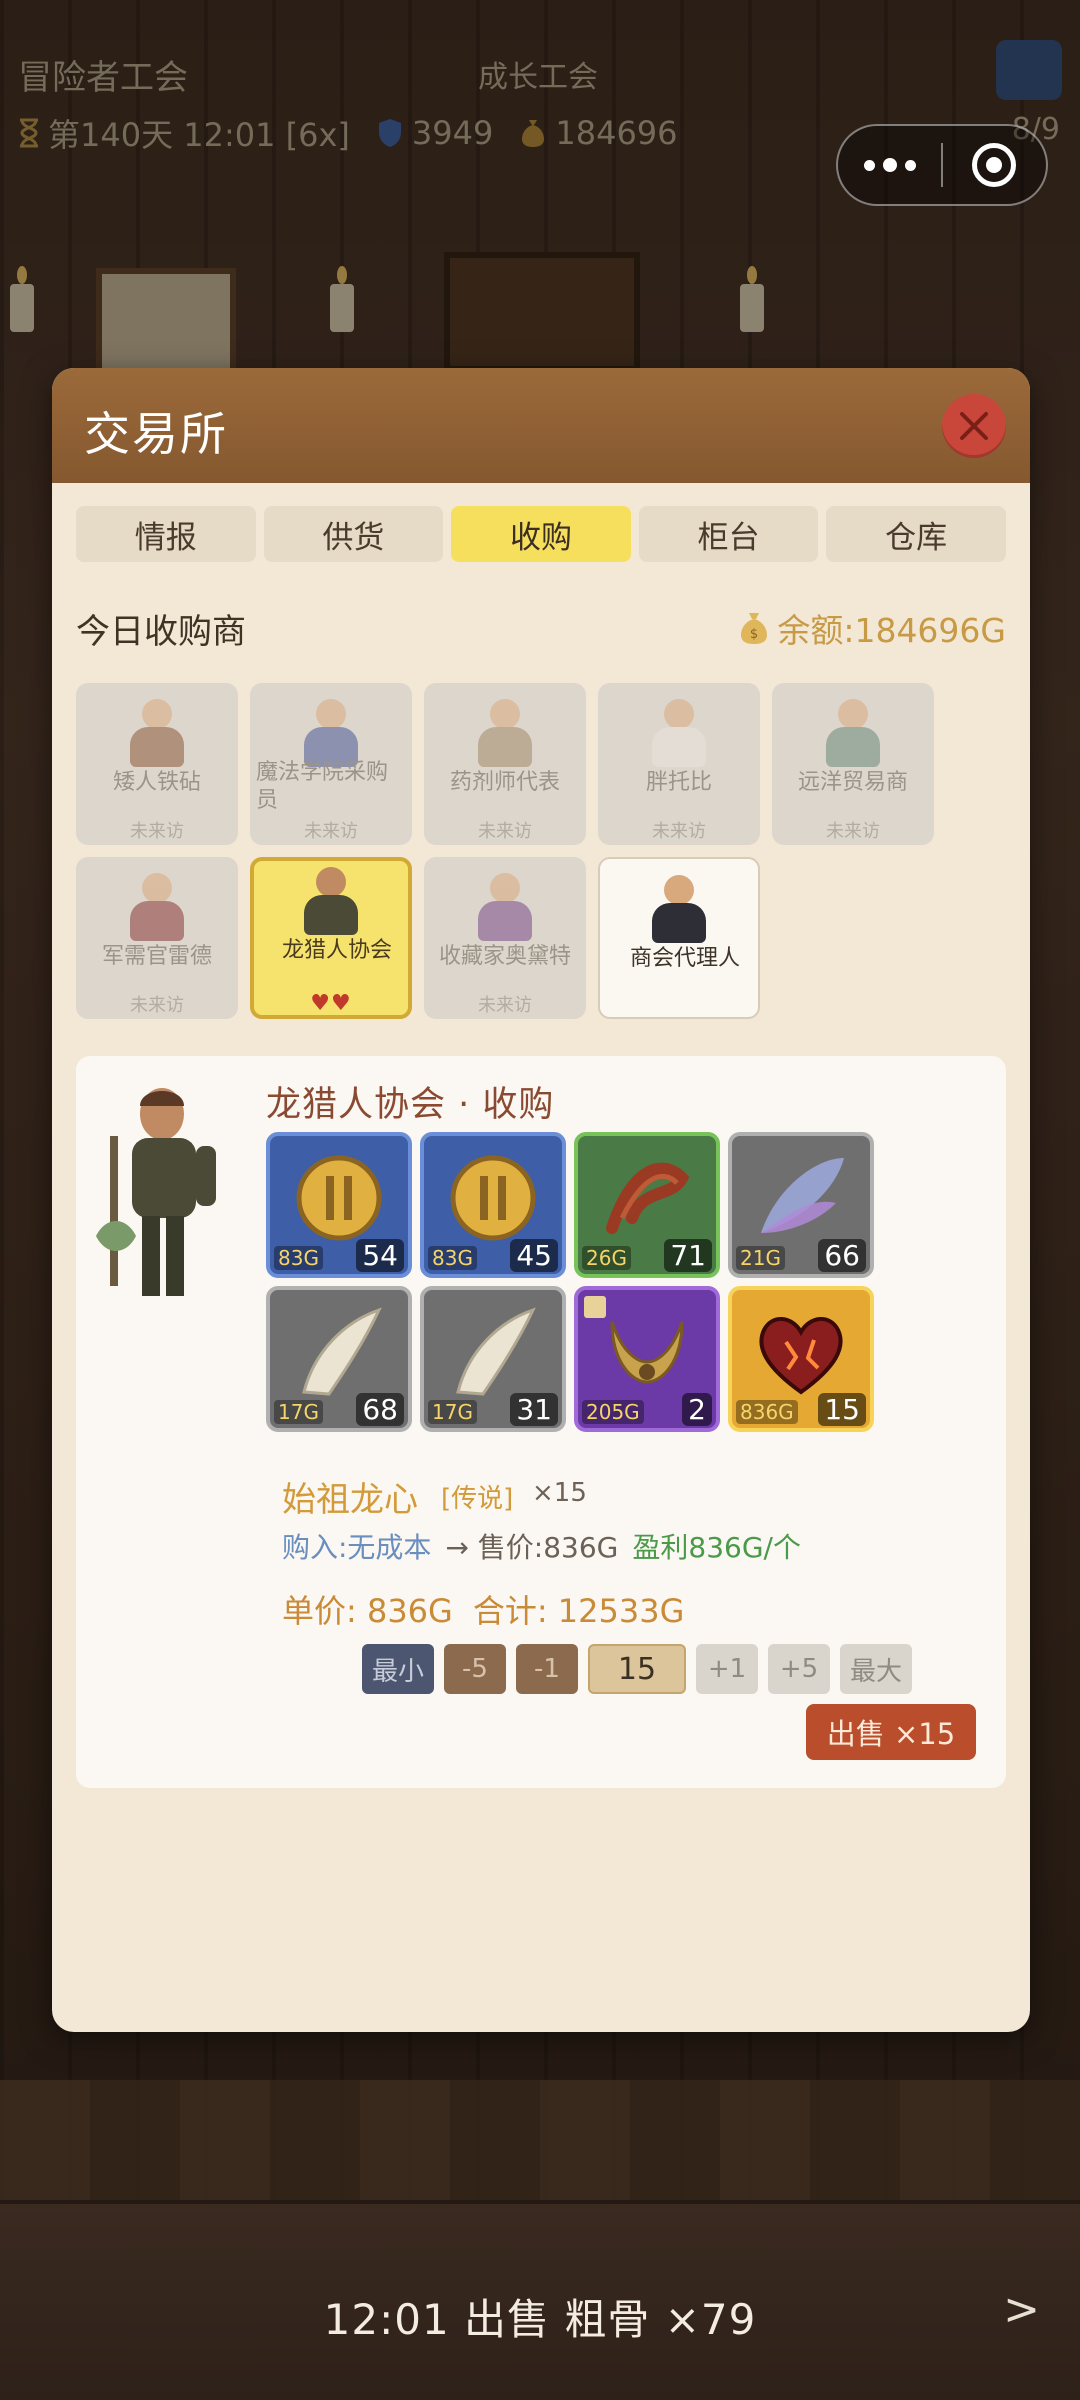  I want to click on merchant-card: 收藏家奥黛特 未来访, so click(505, 938).